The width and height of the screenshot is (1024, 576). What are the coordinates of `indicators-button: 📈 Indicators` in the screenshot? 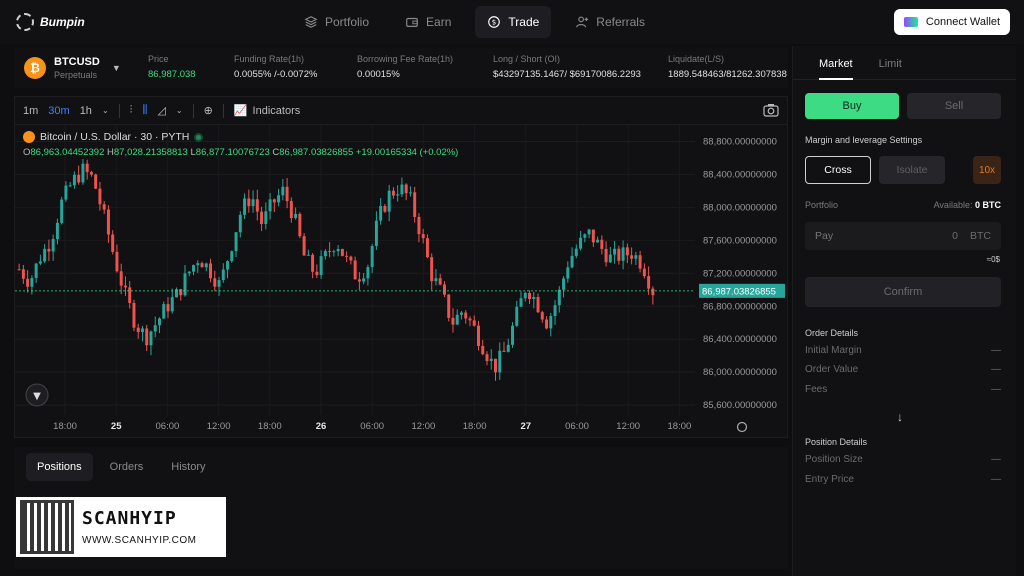 It's located at (266, 111).